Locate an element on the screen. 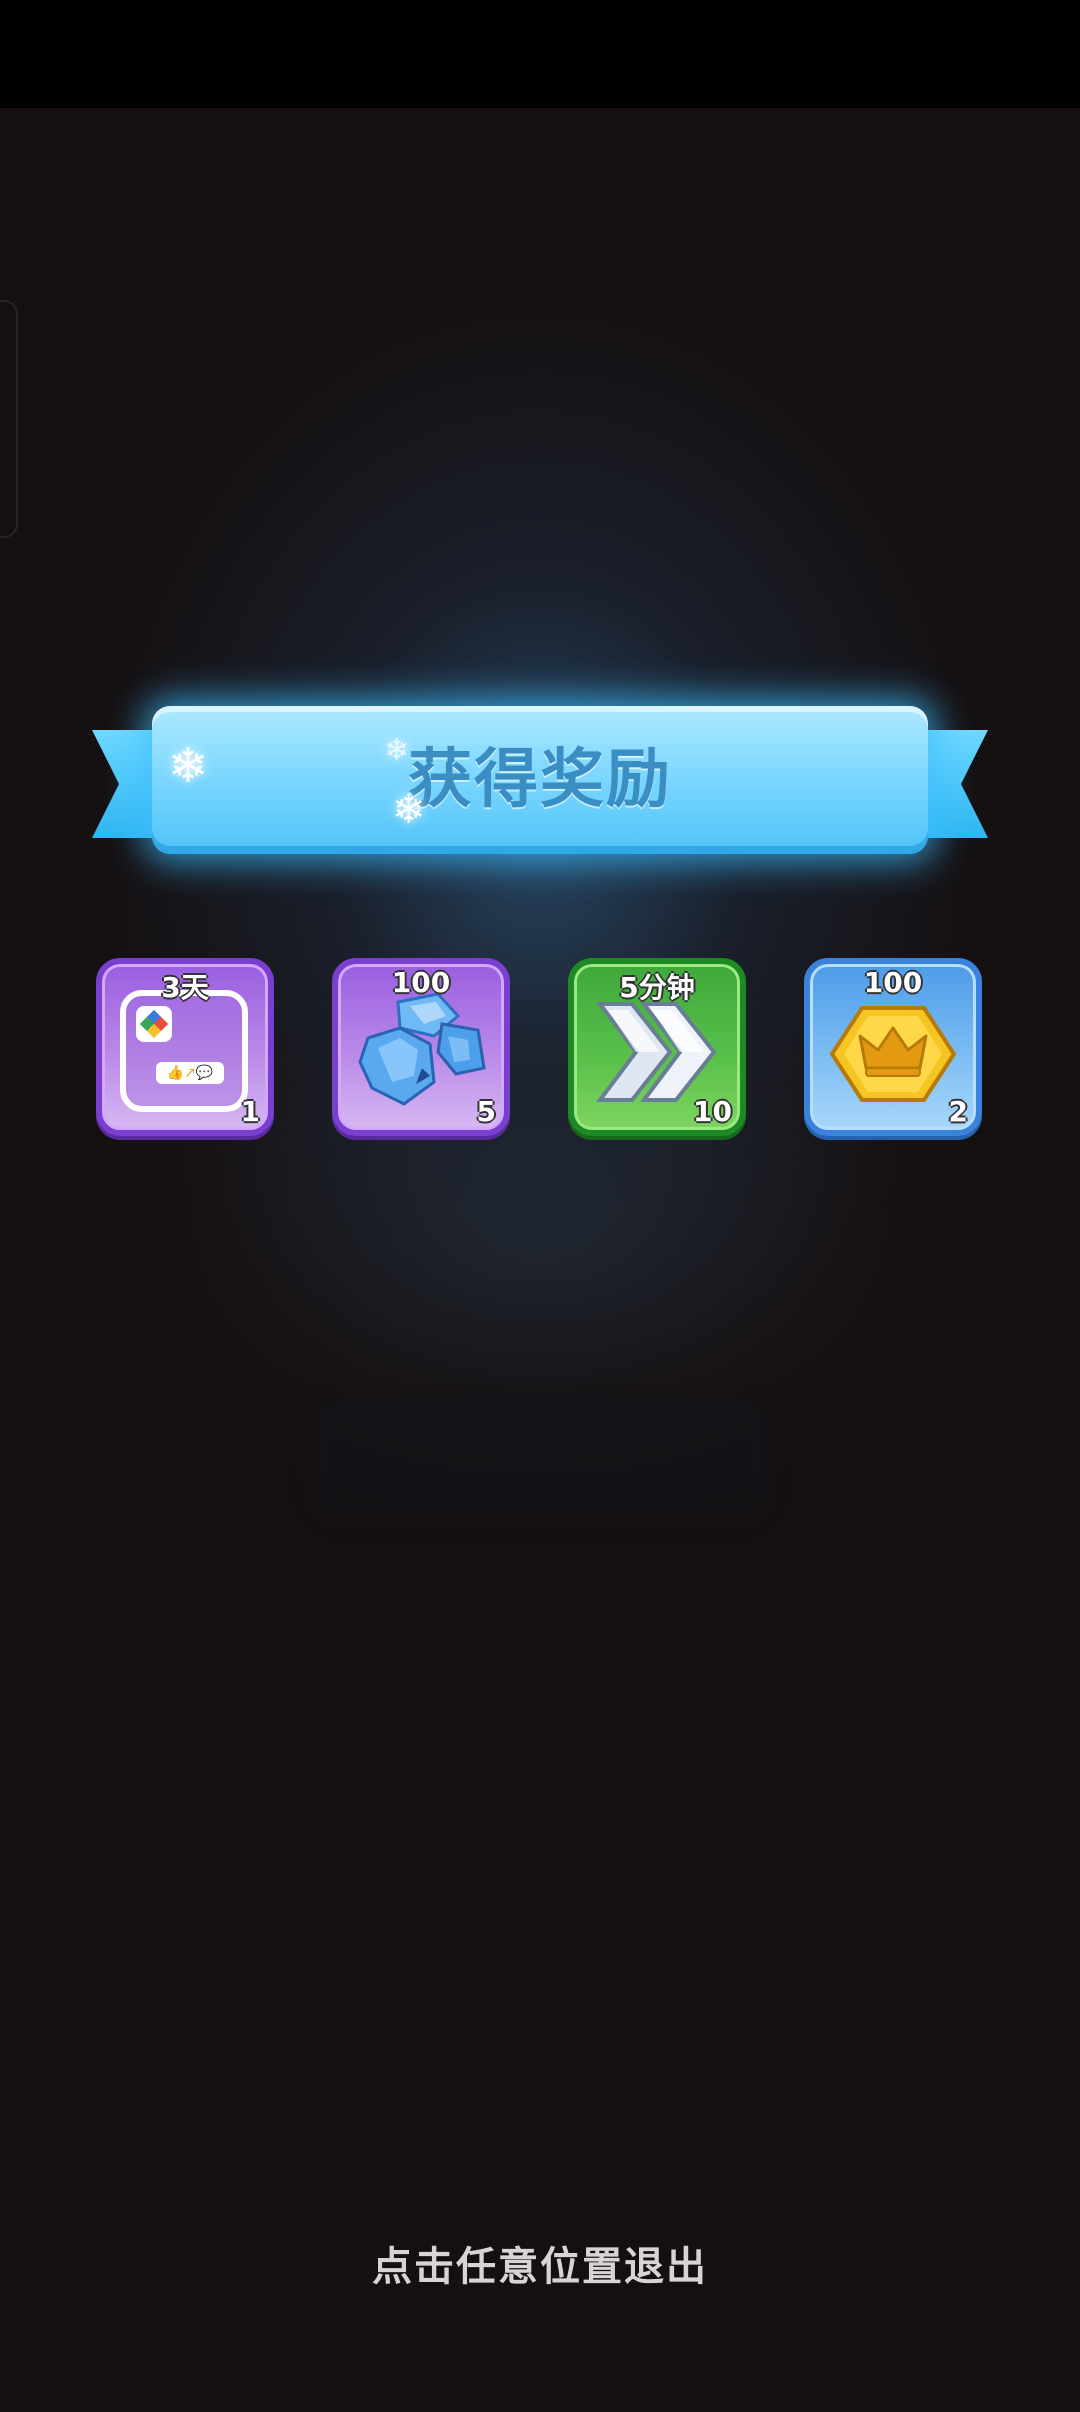 This screenshot has width=1080, height=2412. status-bar is located at coordinates (540, 54).